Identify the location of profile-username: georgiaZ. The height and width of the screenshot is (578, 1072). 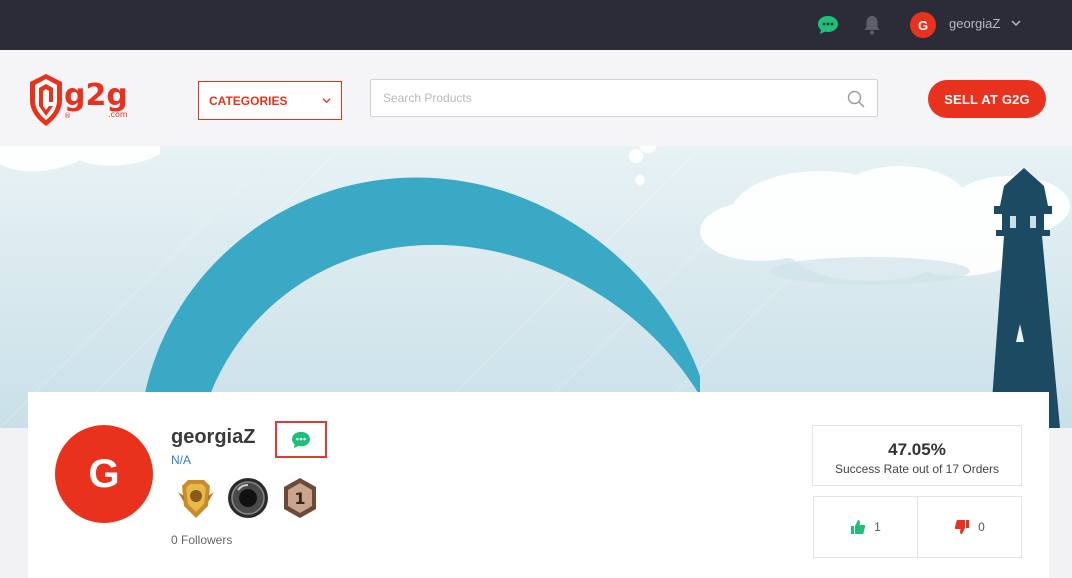
(213, 437).